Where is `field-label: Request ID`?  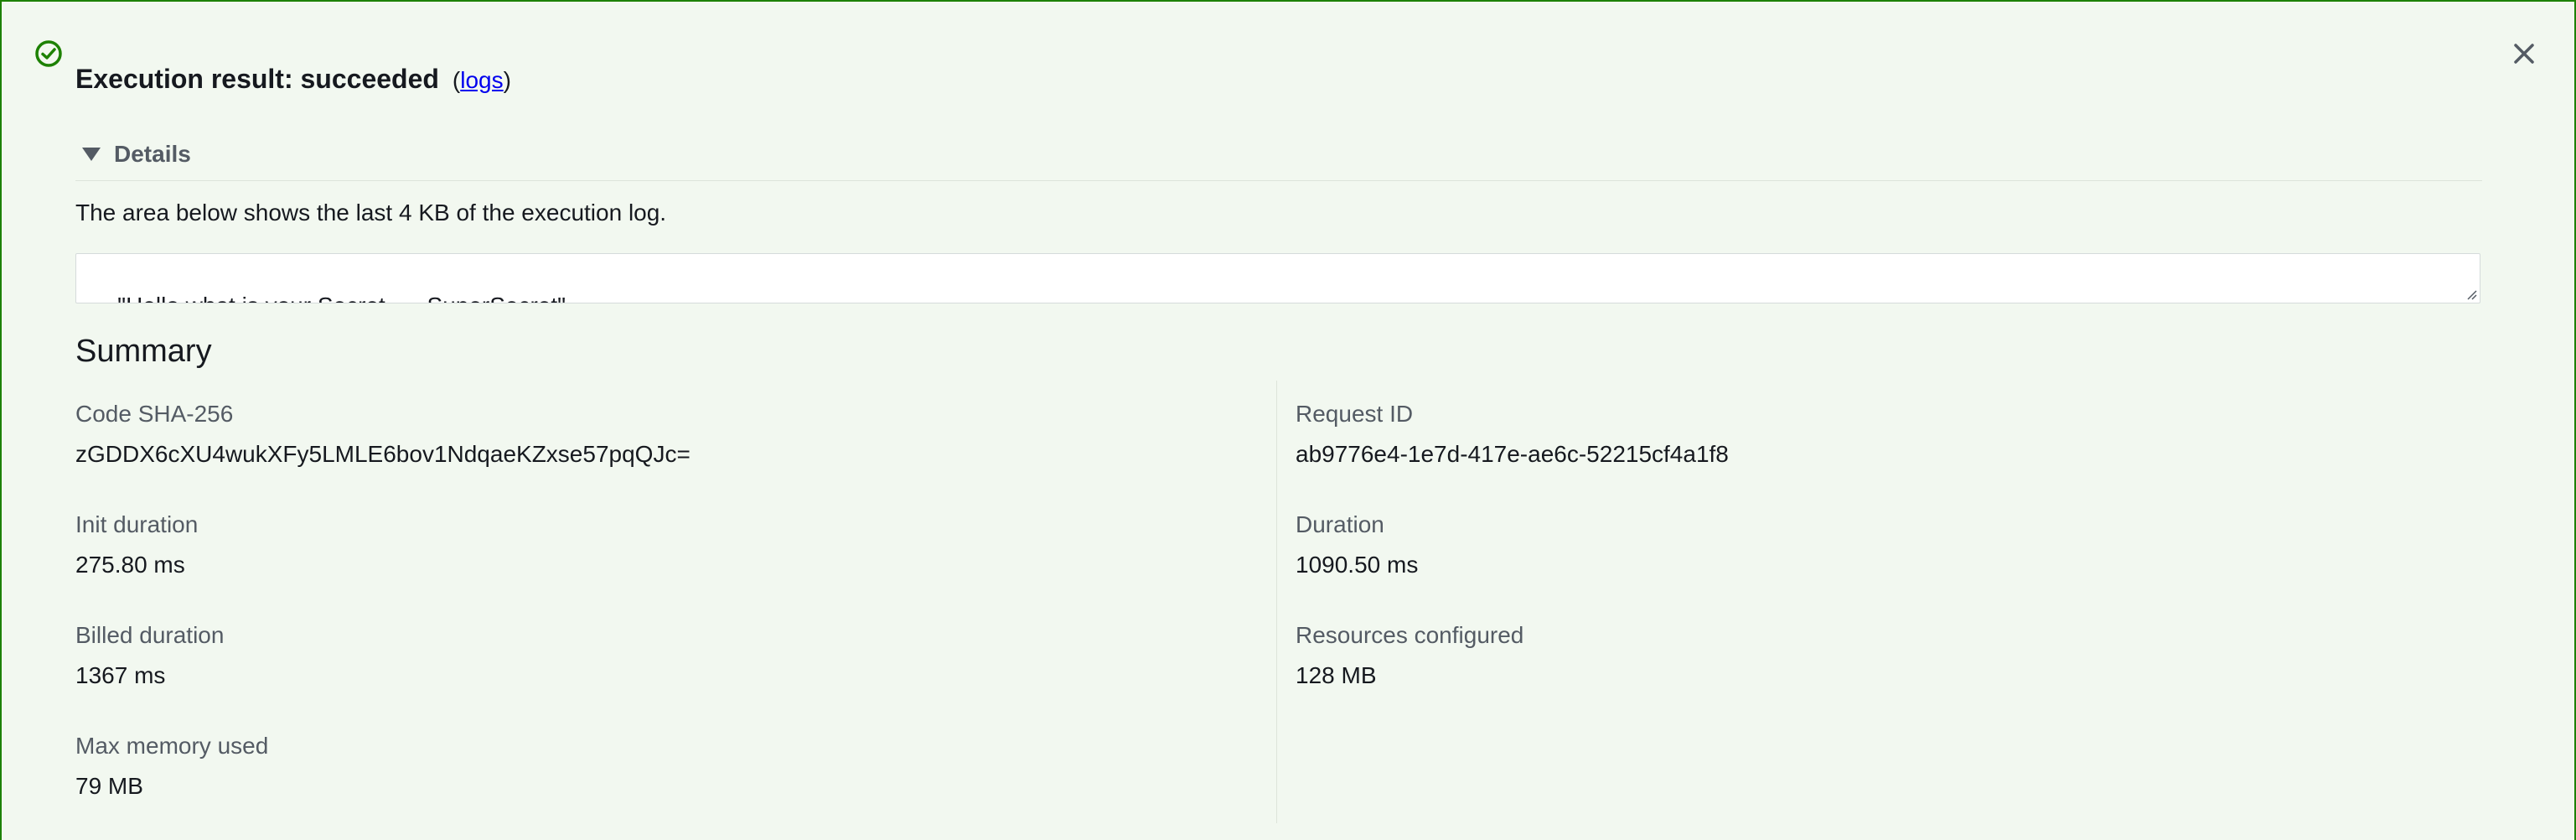
field-label: Request ID is located at coordinates (1355, 414).